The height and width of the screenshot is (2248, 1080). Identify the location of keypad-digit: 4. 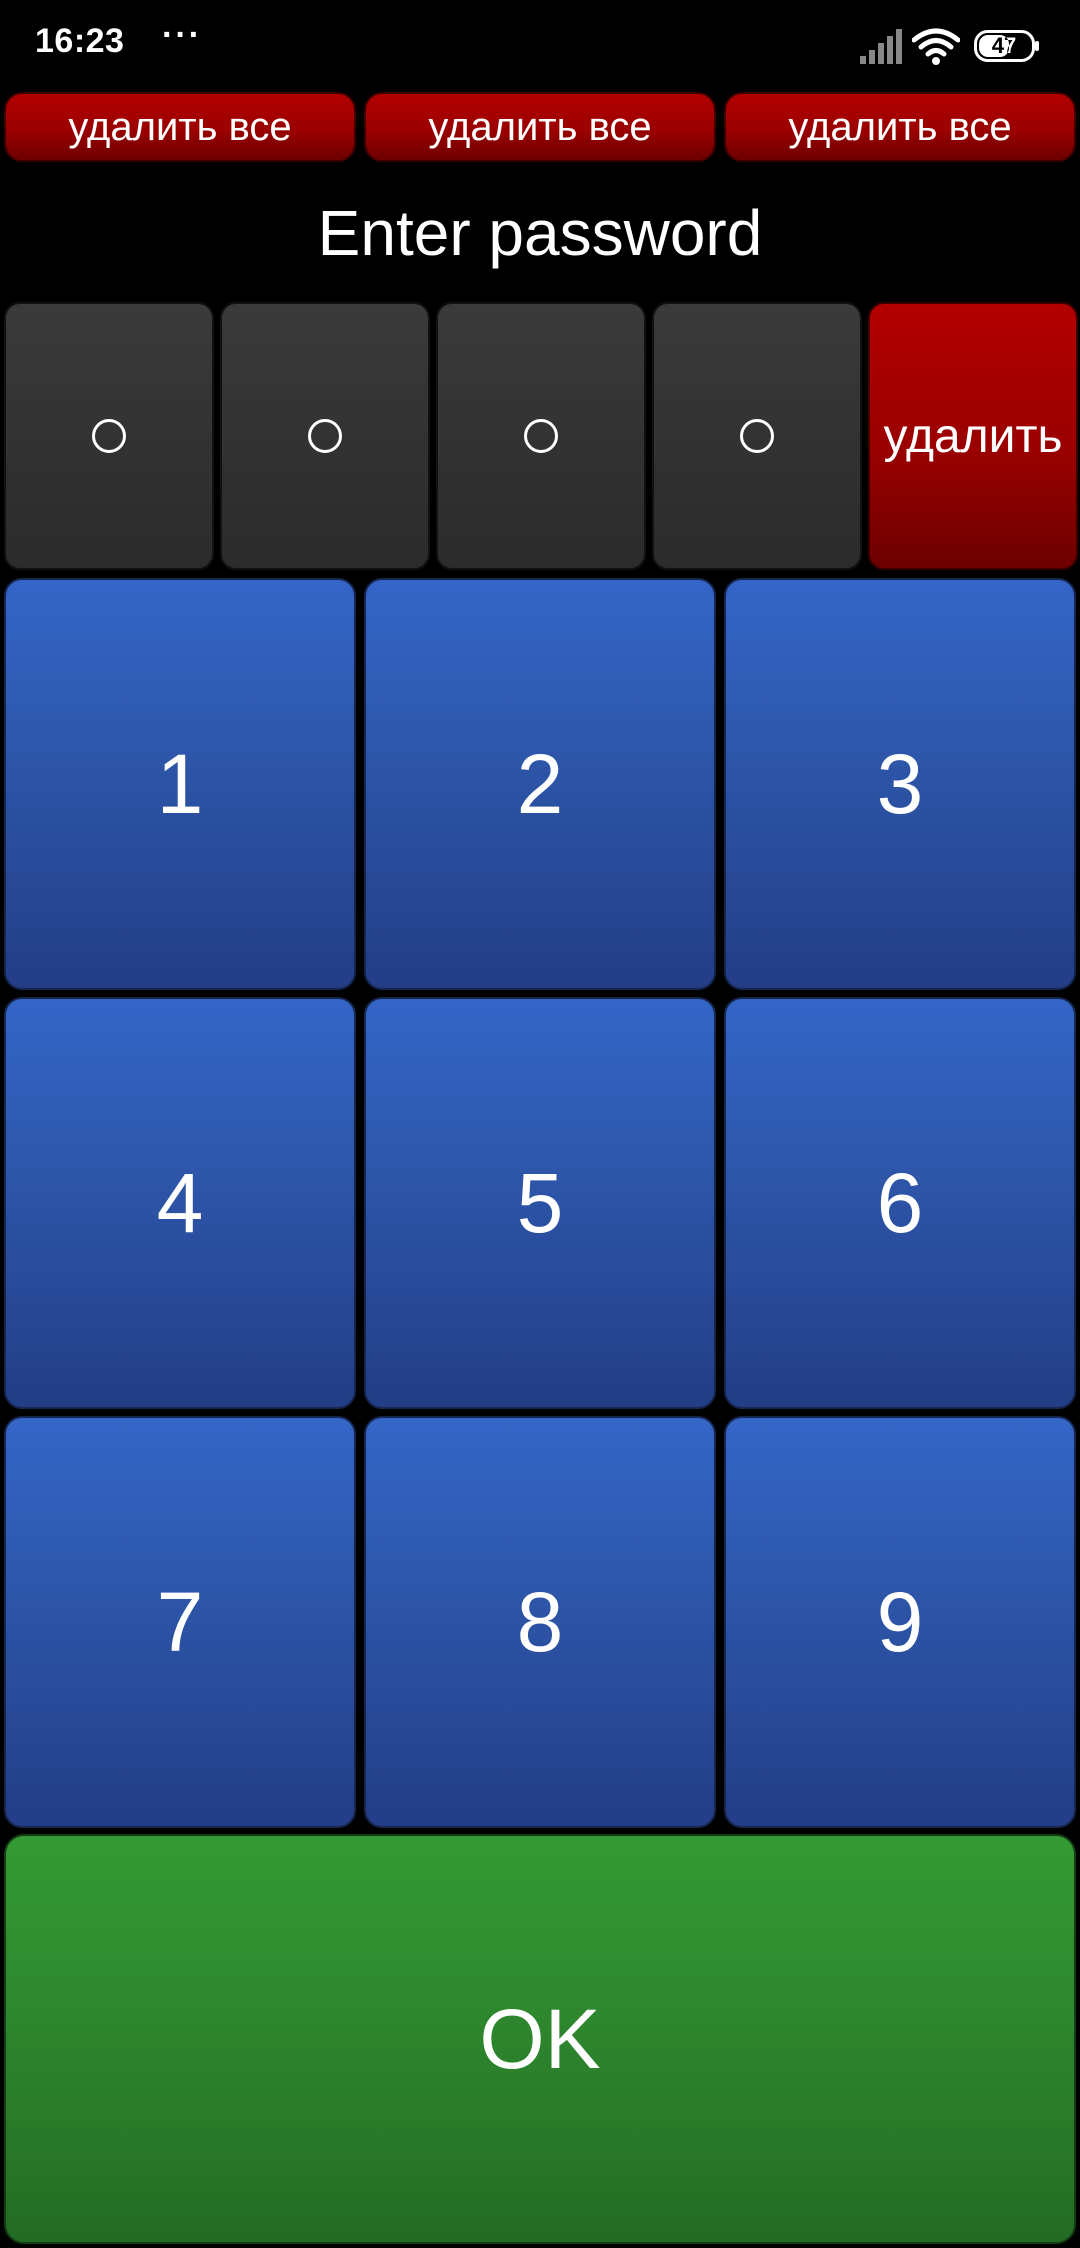
(180, 1202).